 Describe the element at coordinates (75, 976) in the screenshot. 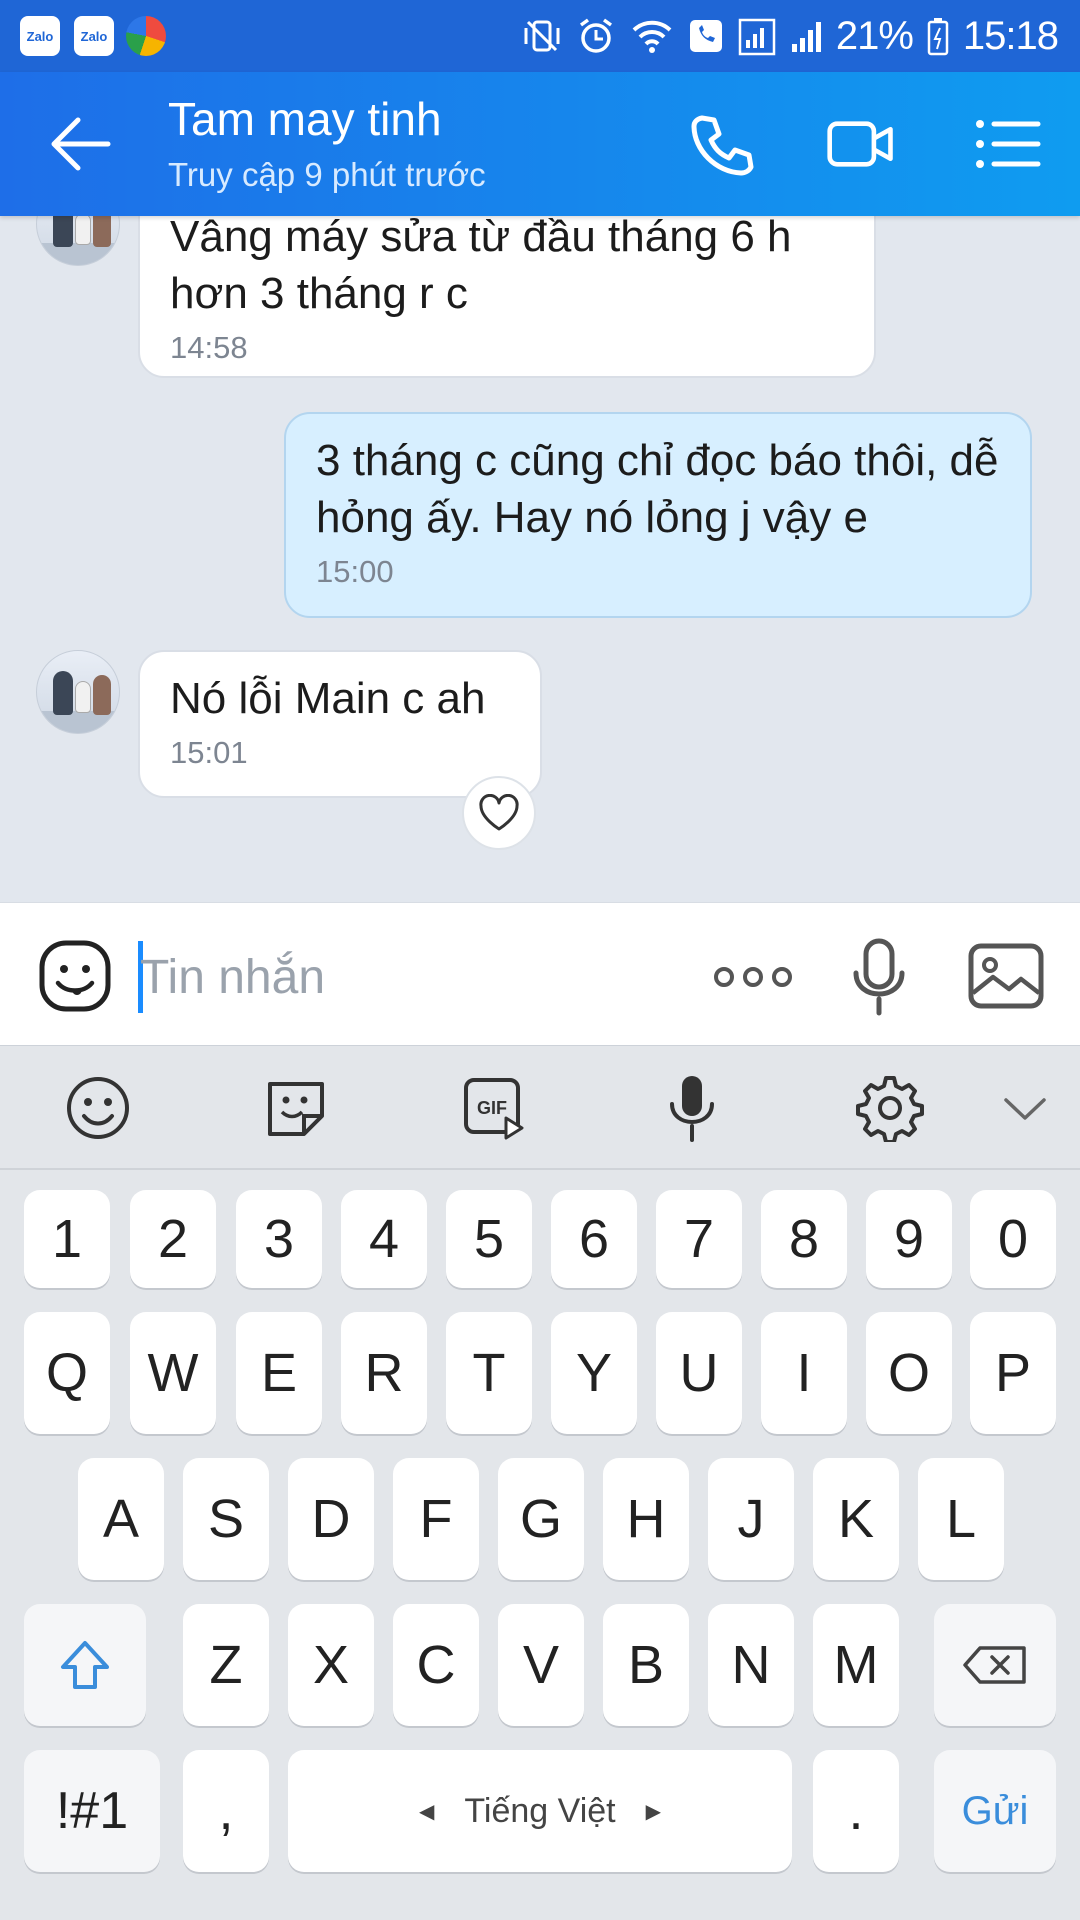

I see `sticker-emoji-icon` at that location.